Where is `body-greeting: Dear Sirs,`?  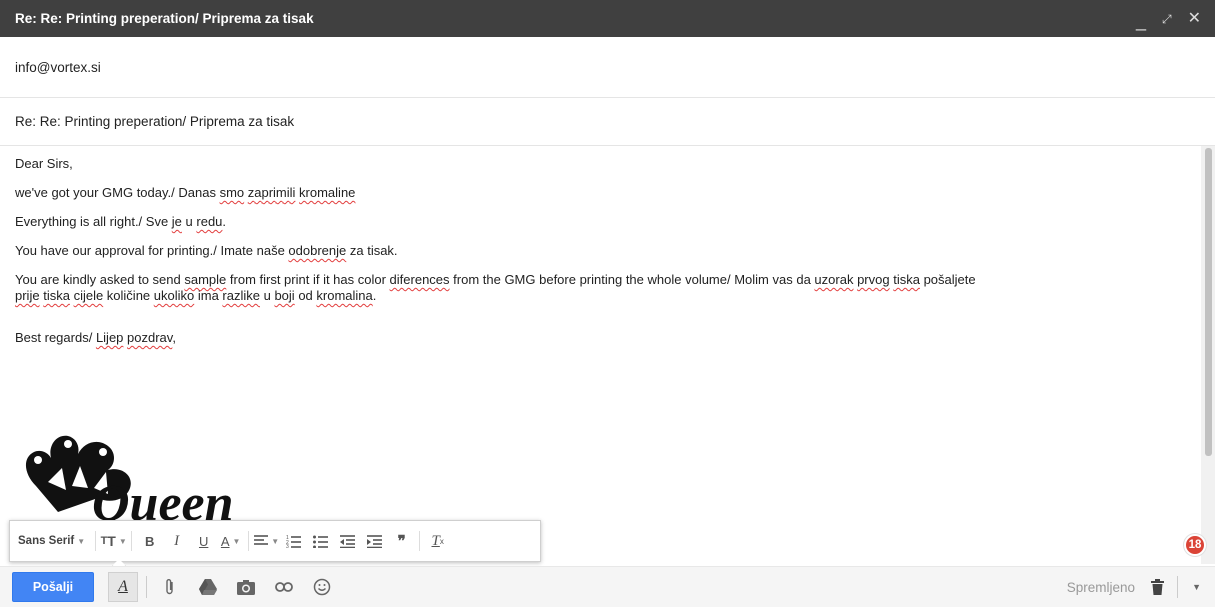
body-greeting: Dear Sirs, is located at coordinates (44, 163).